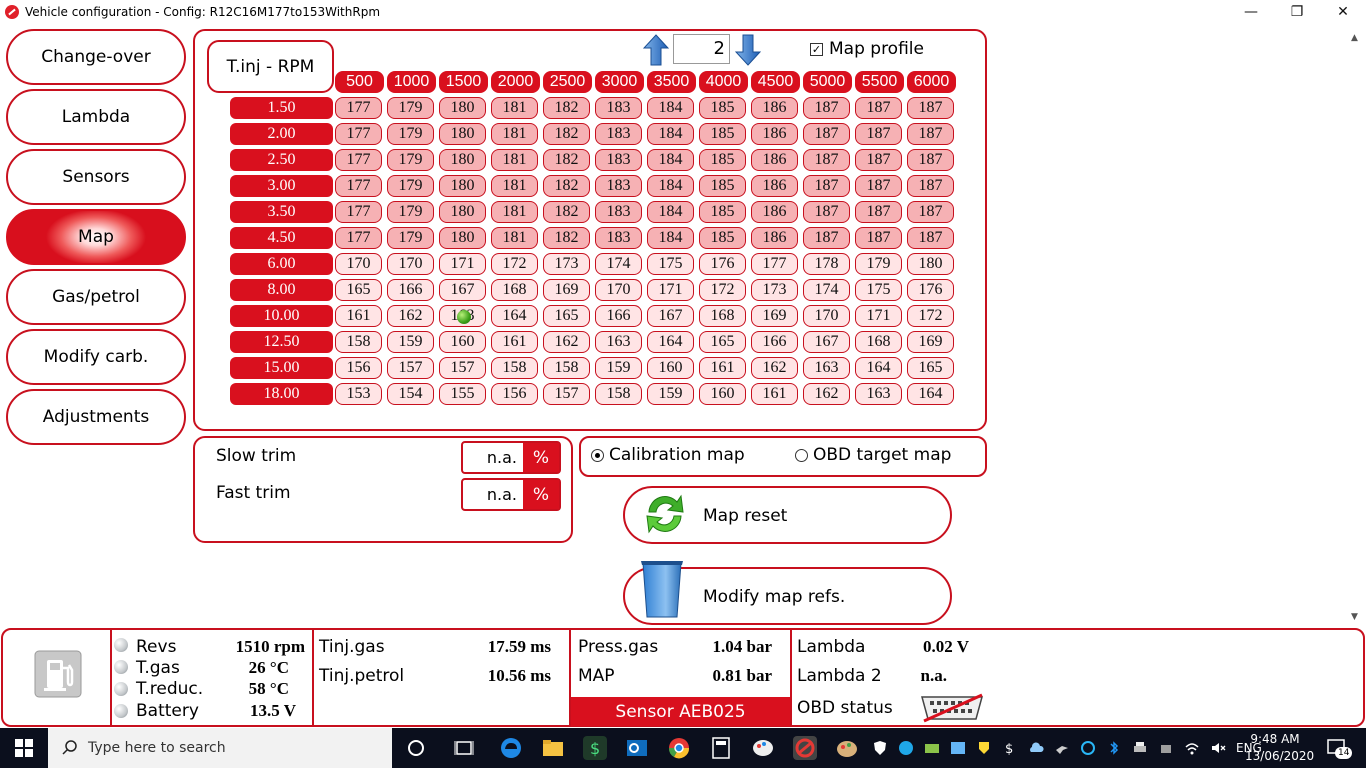 This screenshot has width=1366, height=768. Describe the element at coordinates (930, 342) in the screenshot. I see `map-cell: 169` at that location.